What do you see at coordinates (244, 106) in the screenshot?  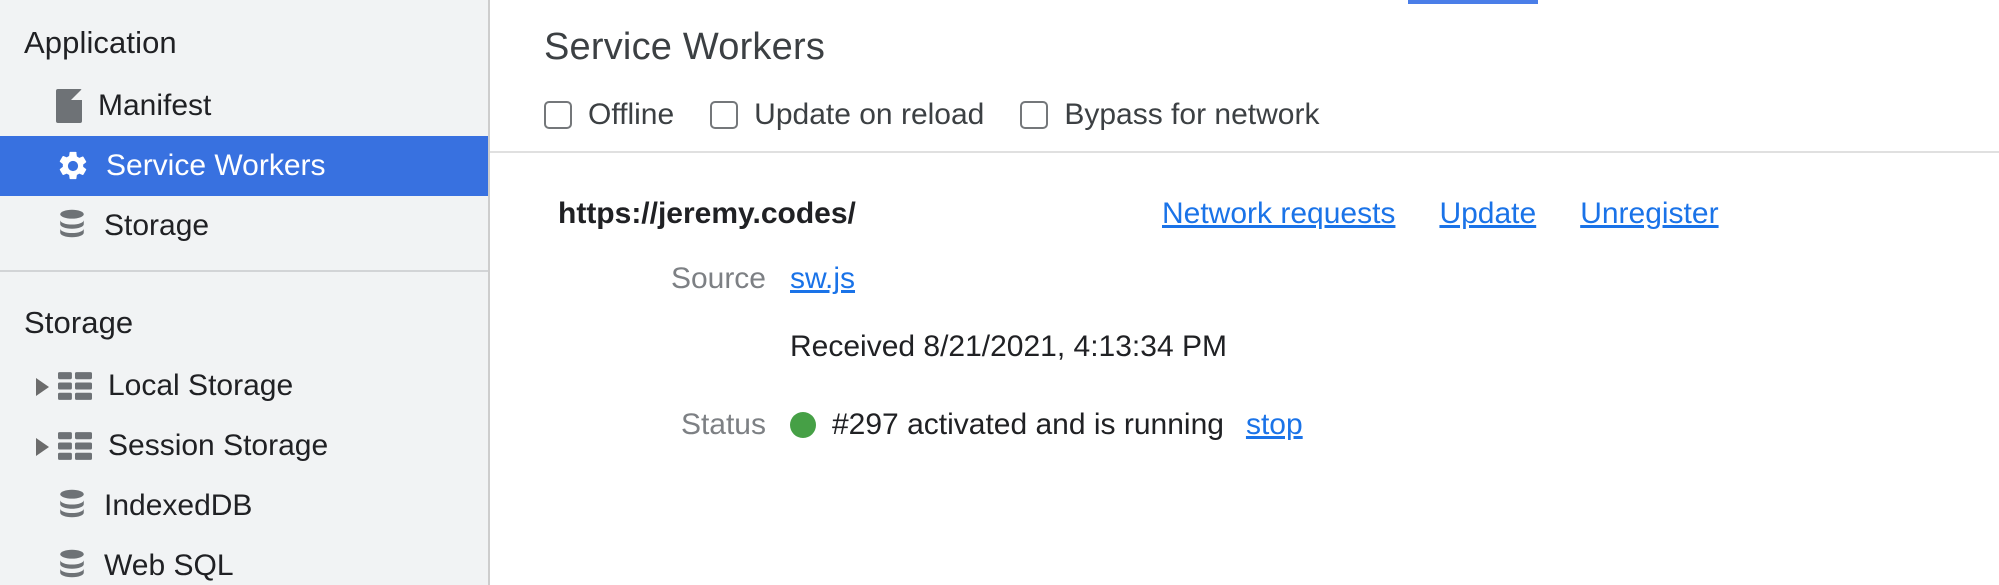 I see `sidebar-item-manifest: Manifest` at bounding box center [244, 106].